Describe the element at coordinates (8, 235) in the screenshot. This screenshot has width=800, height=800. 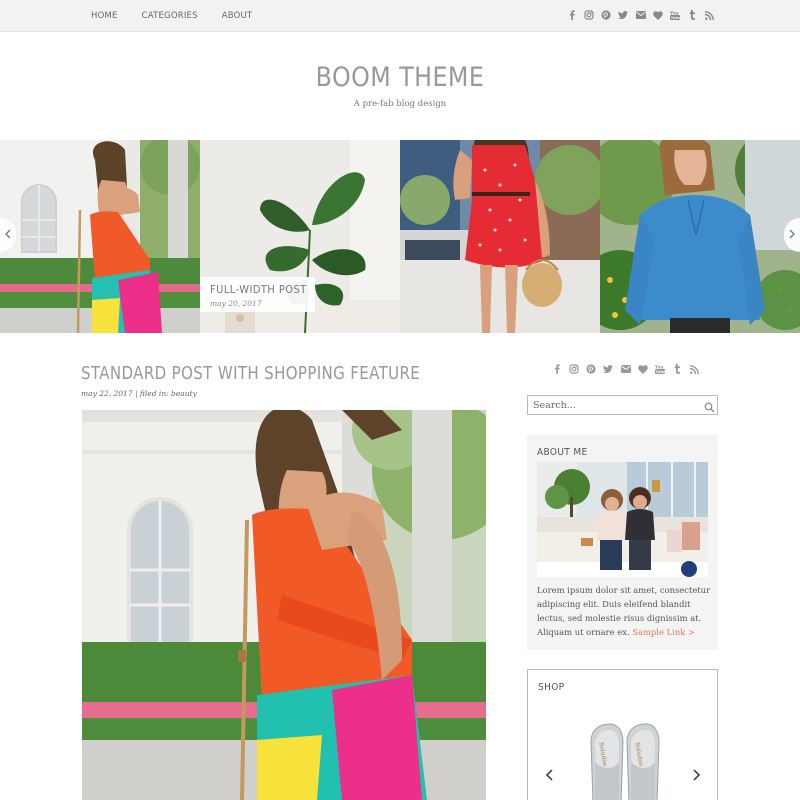
I see `chevron-left-icon` at that location.